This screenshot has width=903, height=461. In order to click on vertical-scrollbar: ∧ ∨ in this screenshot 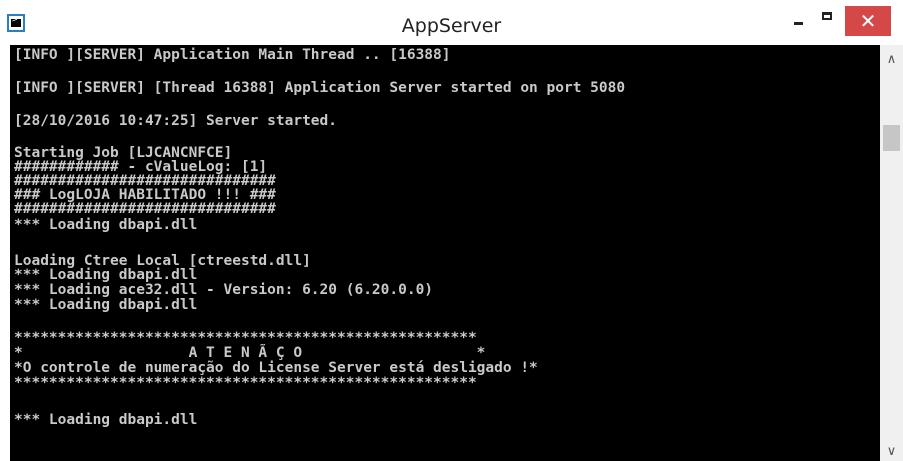, I will do `click(891, 253)`.